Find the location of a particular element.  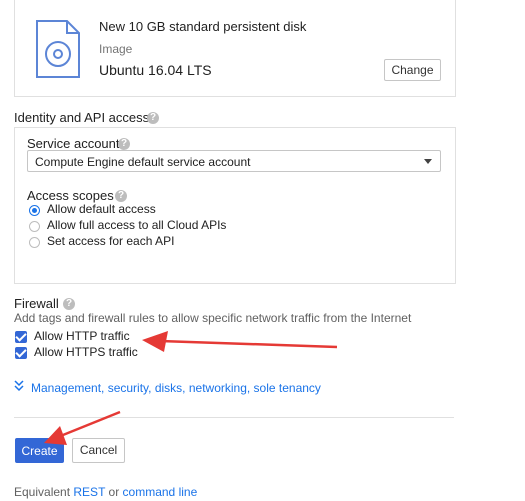

annotation-arrows is located at coordinates (191, 388).